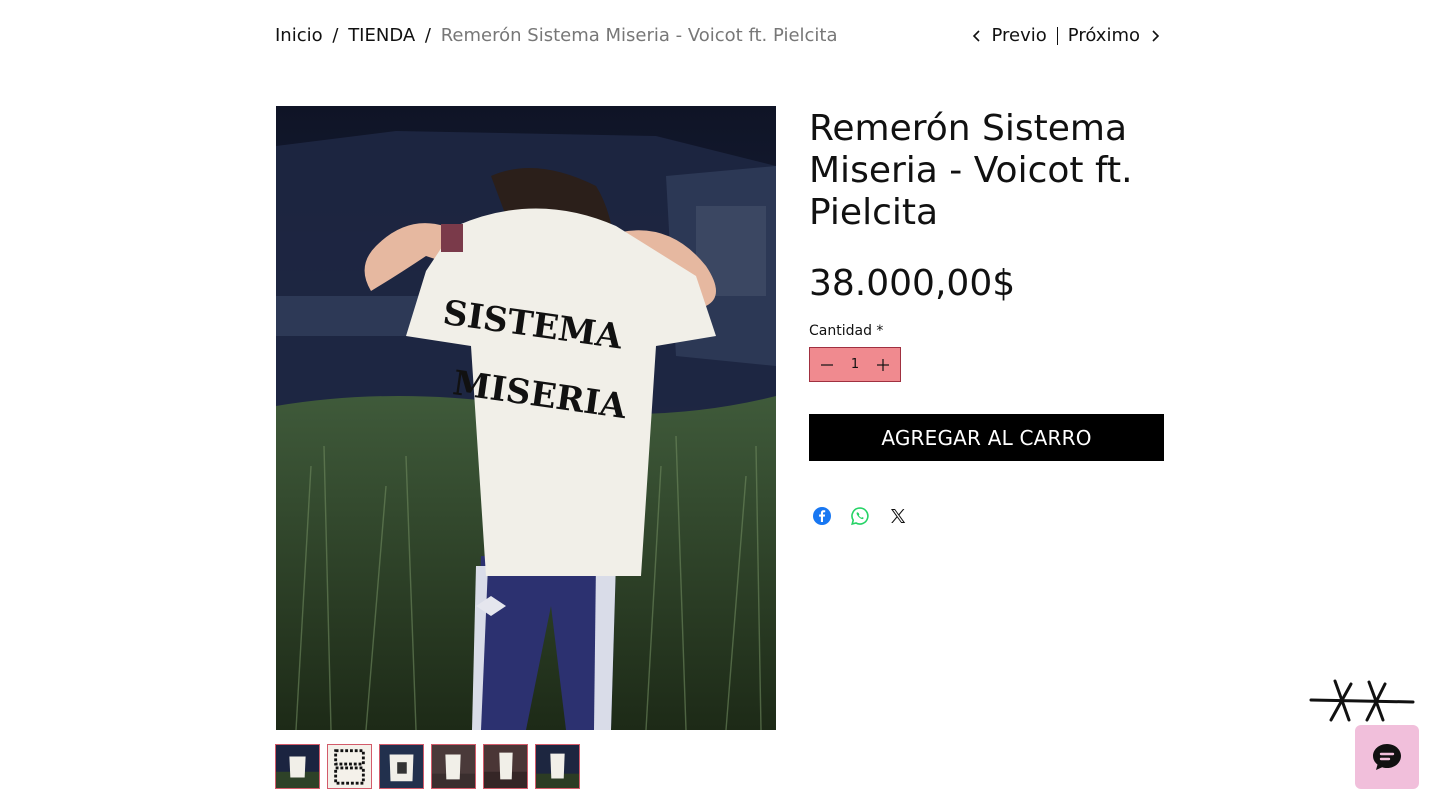  What do you see at coordinates (898, 516) in the screenshot?
I see `x-twitter-icon` at bounding box center [898, 516].